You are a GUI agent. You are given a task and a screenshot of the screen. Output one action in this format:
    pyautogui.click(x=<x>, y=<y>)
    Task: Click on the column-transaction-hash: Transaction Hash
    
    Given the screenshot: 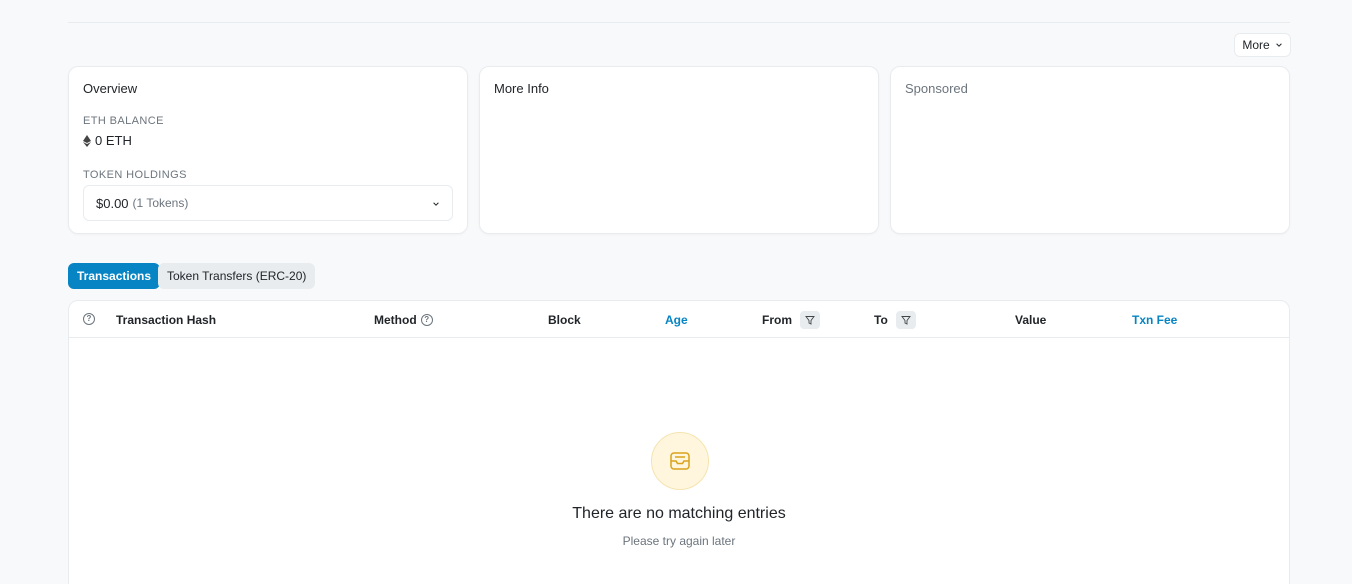 What is the action you would take?
    pyautogui.click(x=166, y=320)
    